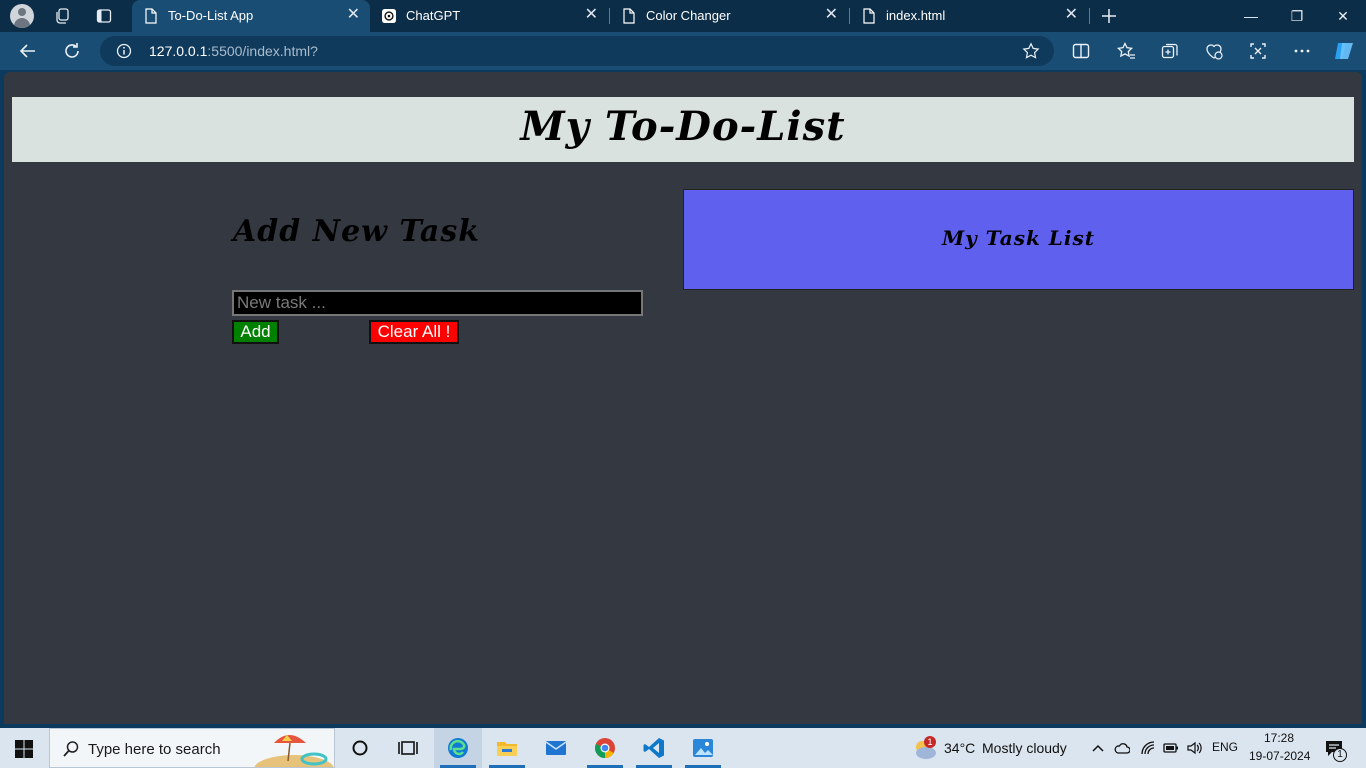 This screenshot has height=768, width=1366. Describe the element at coordinates (1031, 51) in the screenshot. I see `favorite-star-icon` at that location.